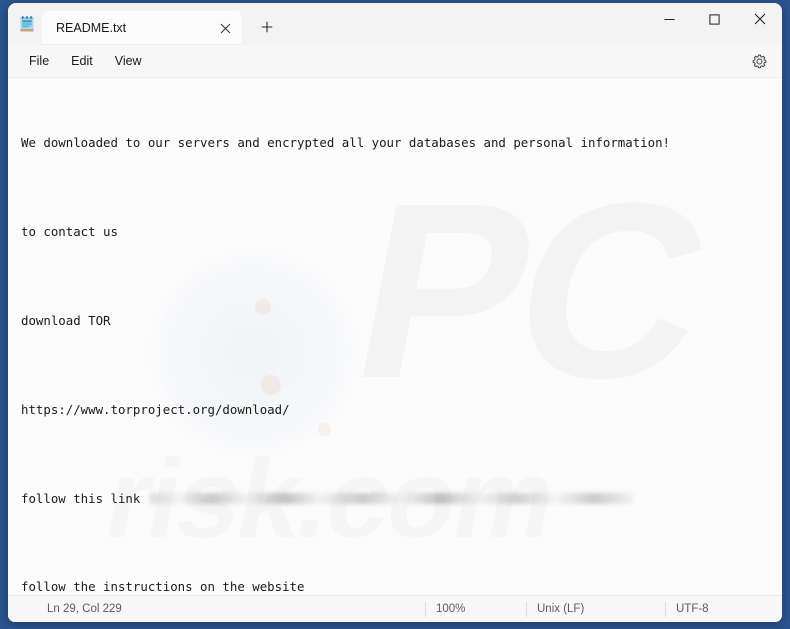  I want to click on status-zoom-level: 100%, so click(475, 609).